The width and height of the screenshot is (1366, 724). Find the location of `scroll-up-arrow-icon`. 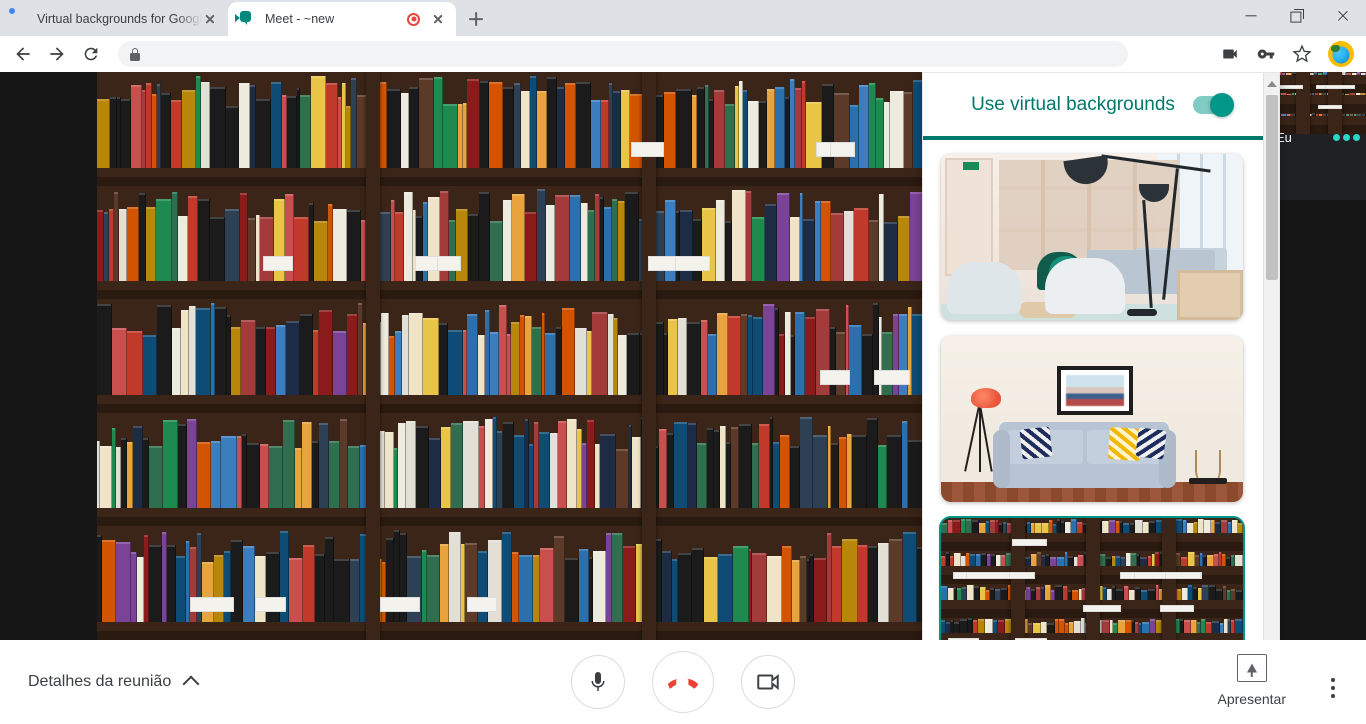

scroll-up-arrow-icon is located at coordinates (1271, 84).